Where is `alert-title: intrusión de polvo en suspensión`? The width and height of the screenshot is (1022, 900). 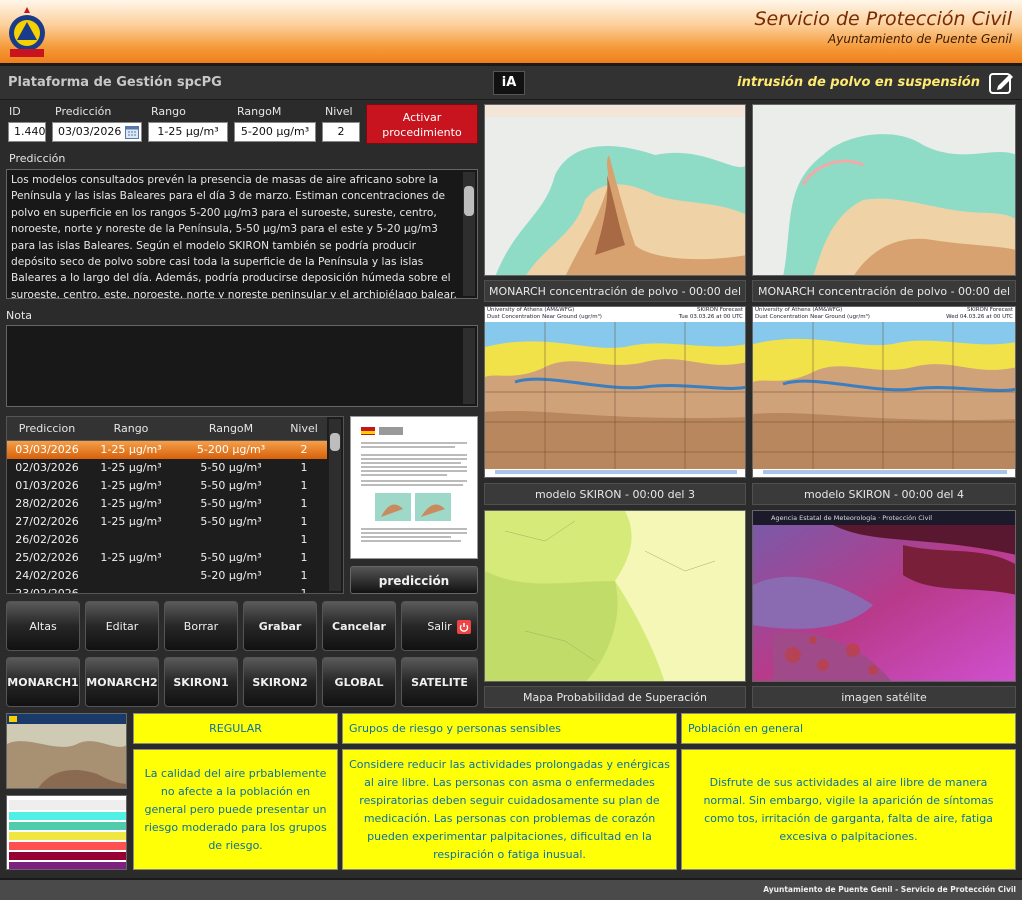 alert-title: intrusión de polvo en suspensión is located at coordinates (858, 82).